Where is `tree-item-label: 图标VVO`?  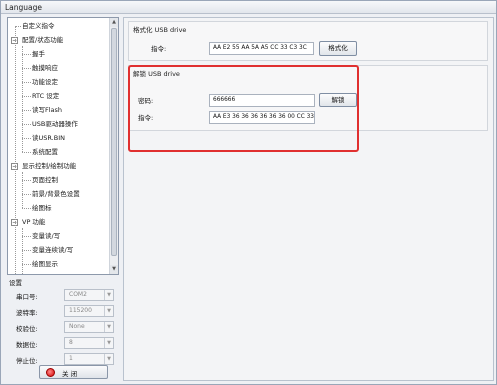
tree-item-label: 图标VVO is located at coordinates (45, 274).